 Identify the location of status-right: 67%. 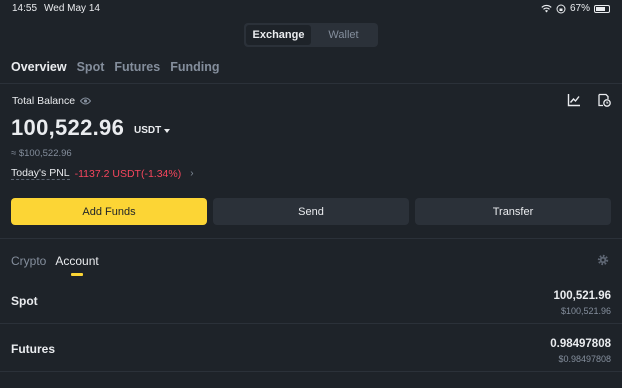
(575, 8).